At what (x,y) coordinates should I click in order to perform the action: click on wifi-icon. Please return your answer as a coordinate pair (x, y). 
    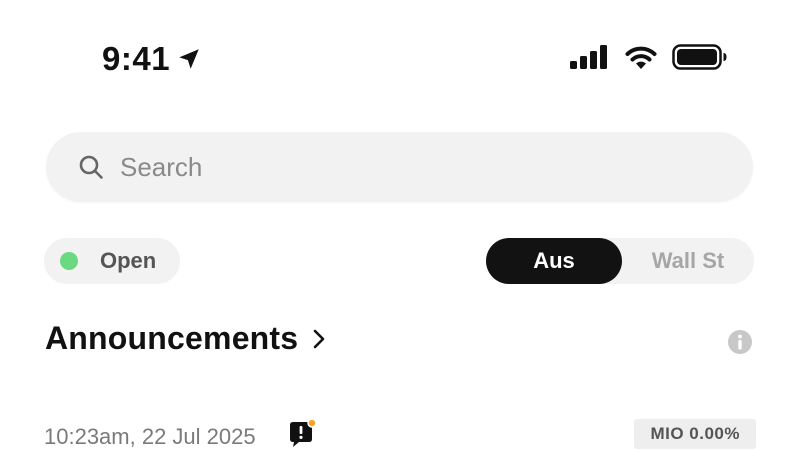
    Looking at the image, I should click on (641, 59).